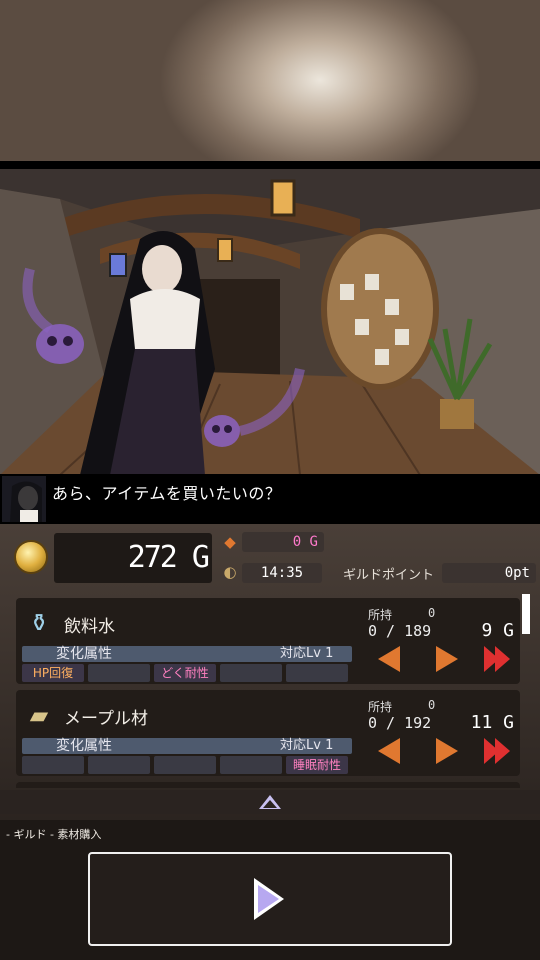  What do you see at coordinates (389, 575) in the screenshot?
I see `guild-points-label: ギルドポイント` at bounding box center [389, 575].